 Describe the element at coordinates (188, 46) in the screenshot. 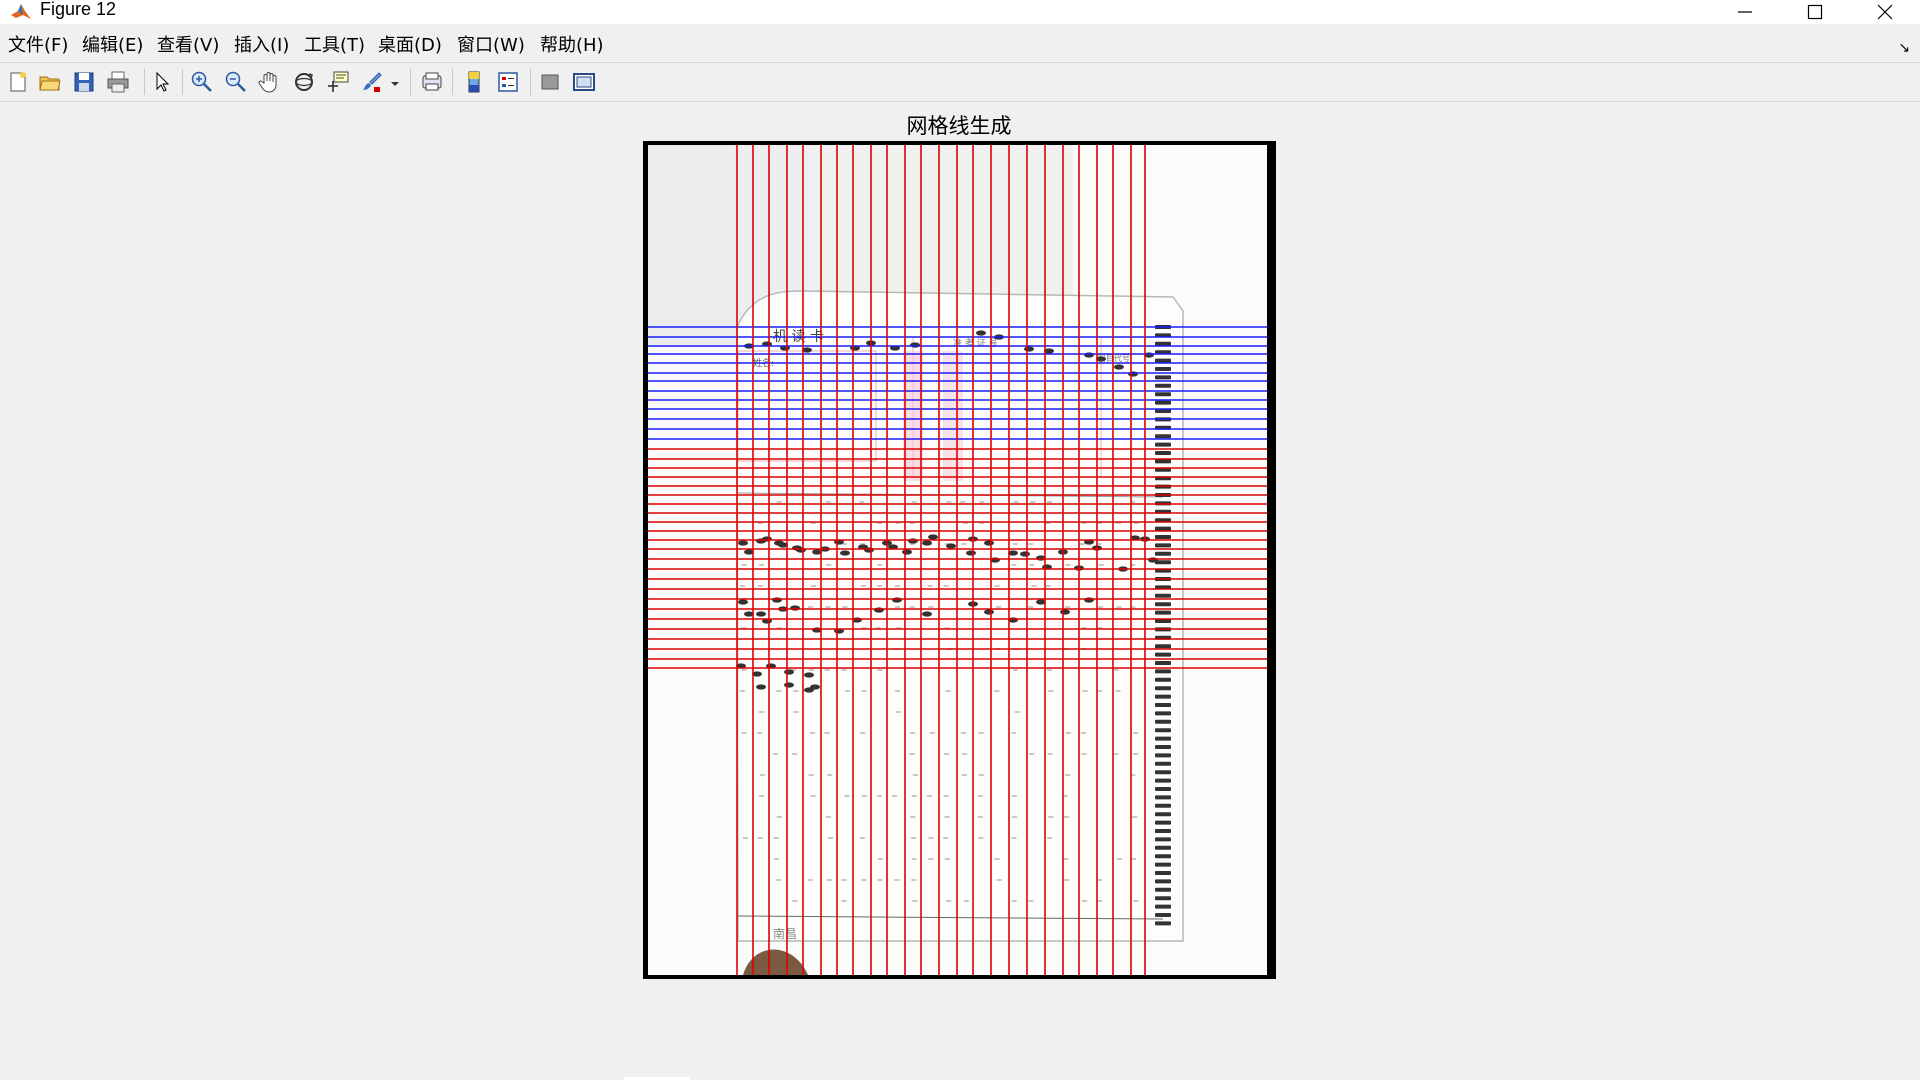

I see `menu-view: 查看(V)` at that location.